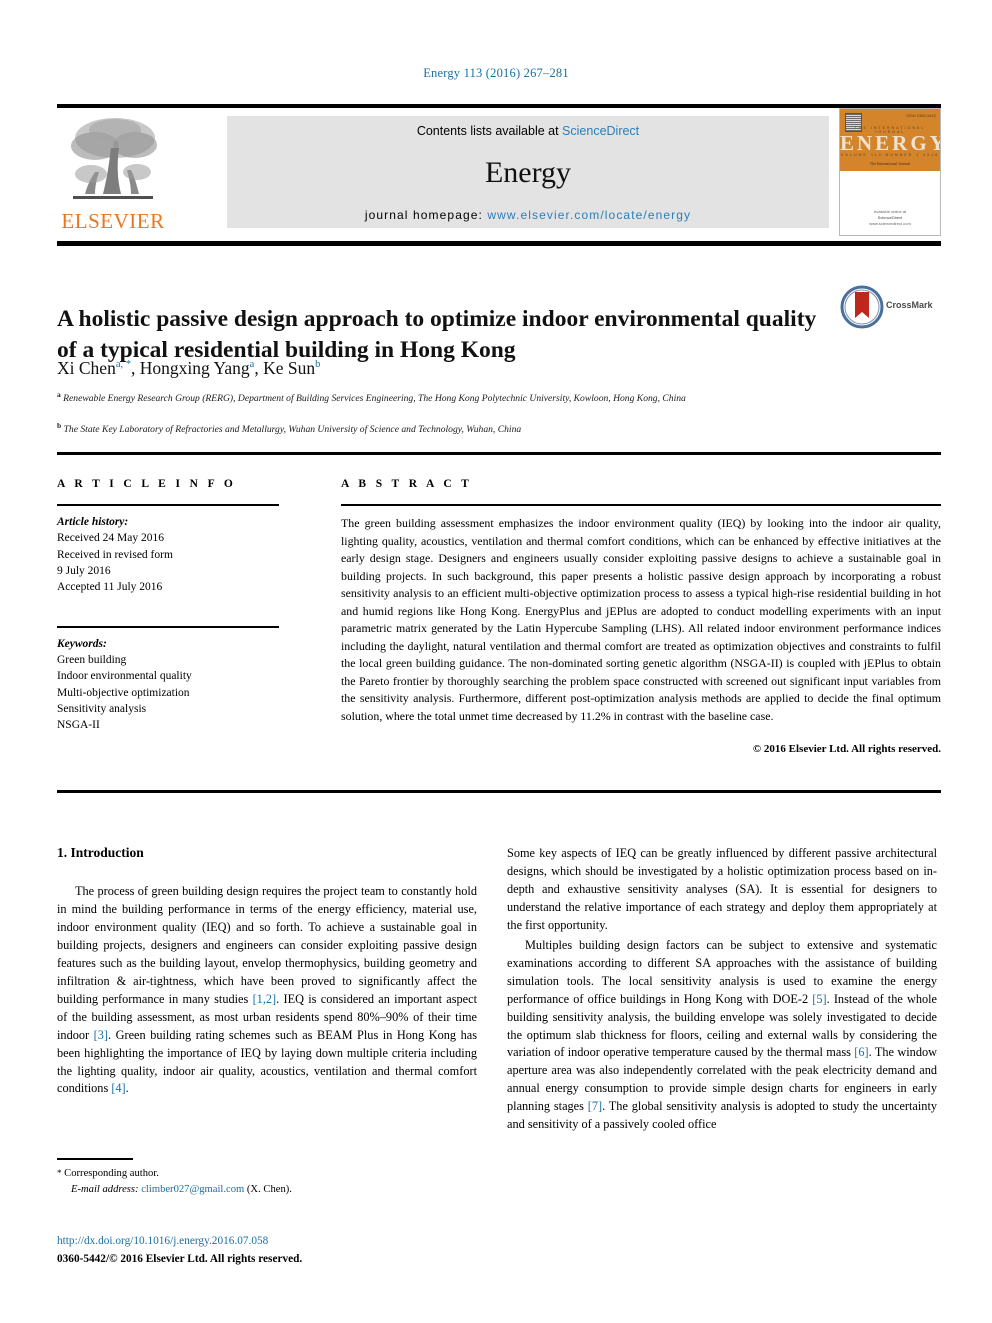 The width and height of the screenshot is (992, 1323). Describe the element at coordinates (192, 1189) in the screenshot. I see `email-link: climber027@gmail.com` at that location.